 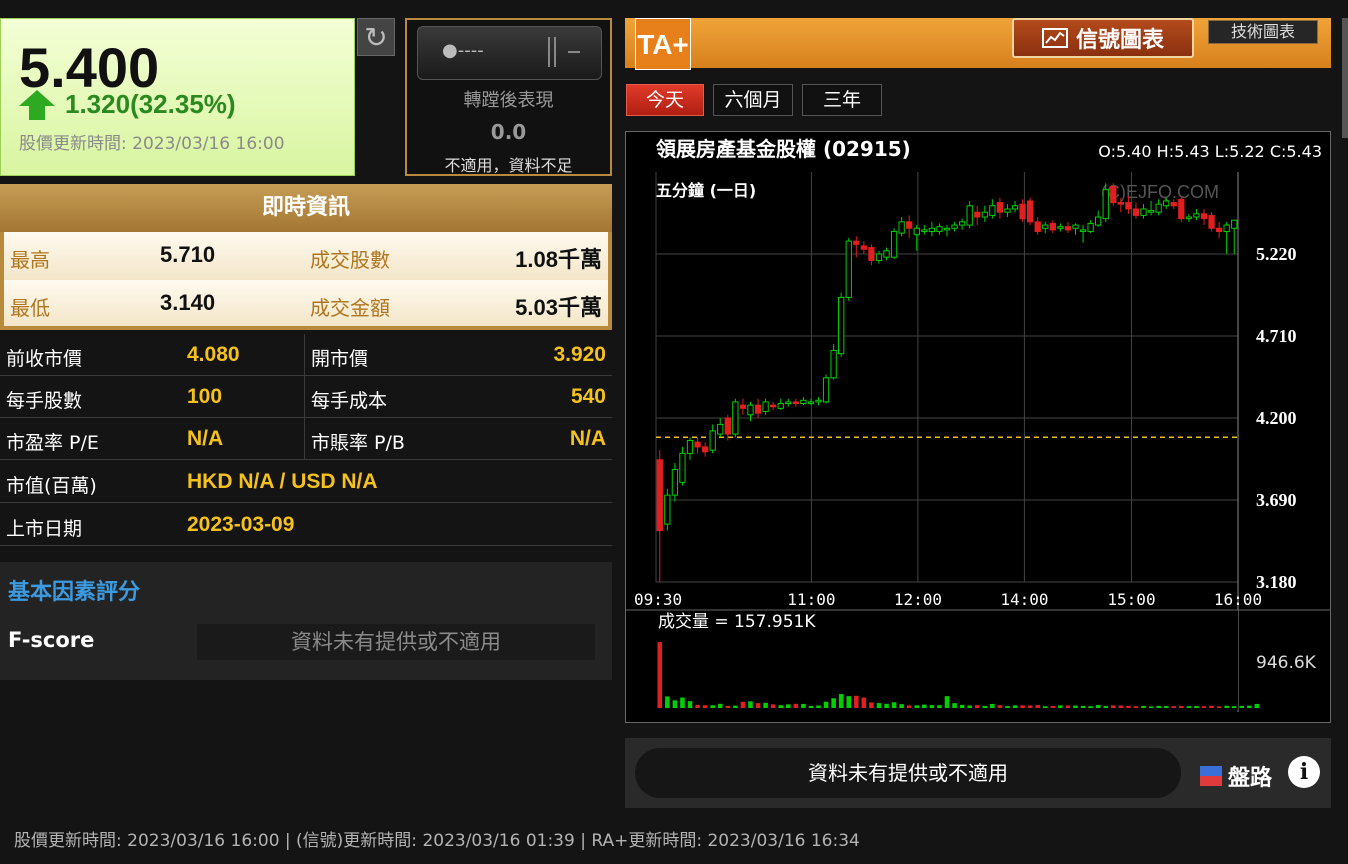 What do you see at coordinates (463, 50) in the screenshot?
I see `split-toggle-label: ●----` at bounding box center [463, 50].